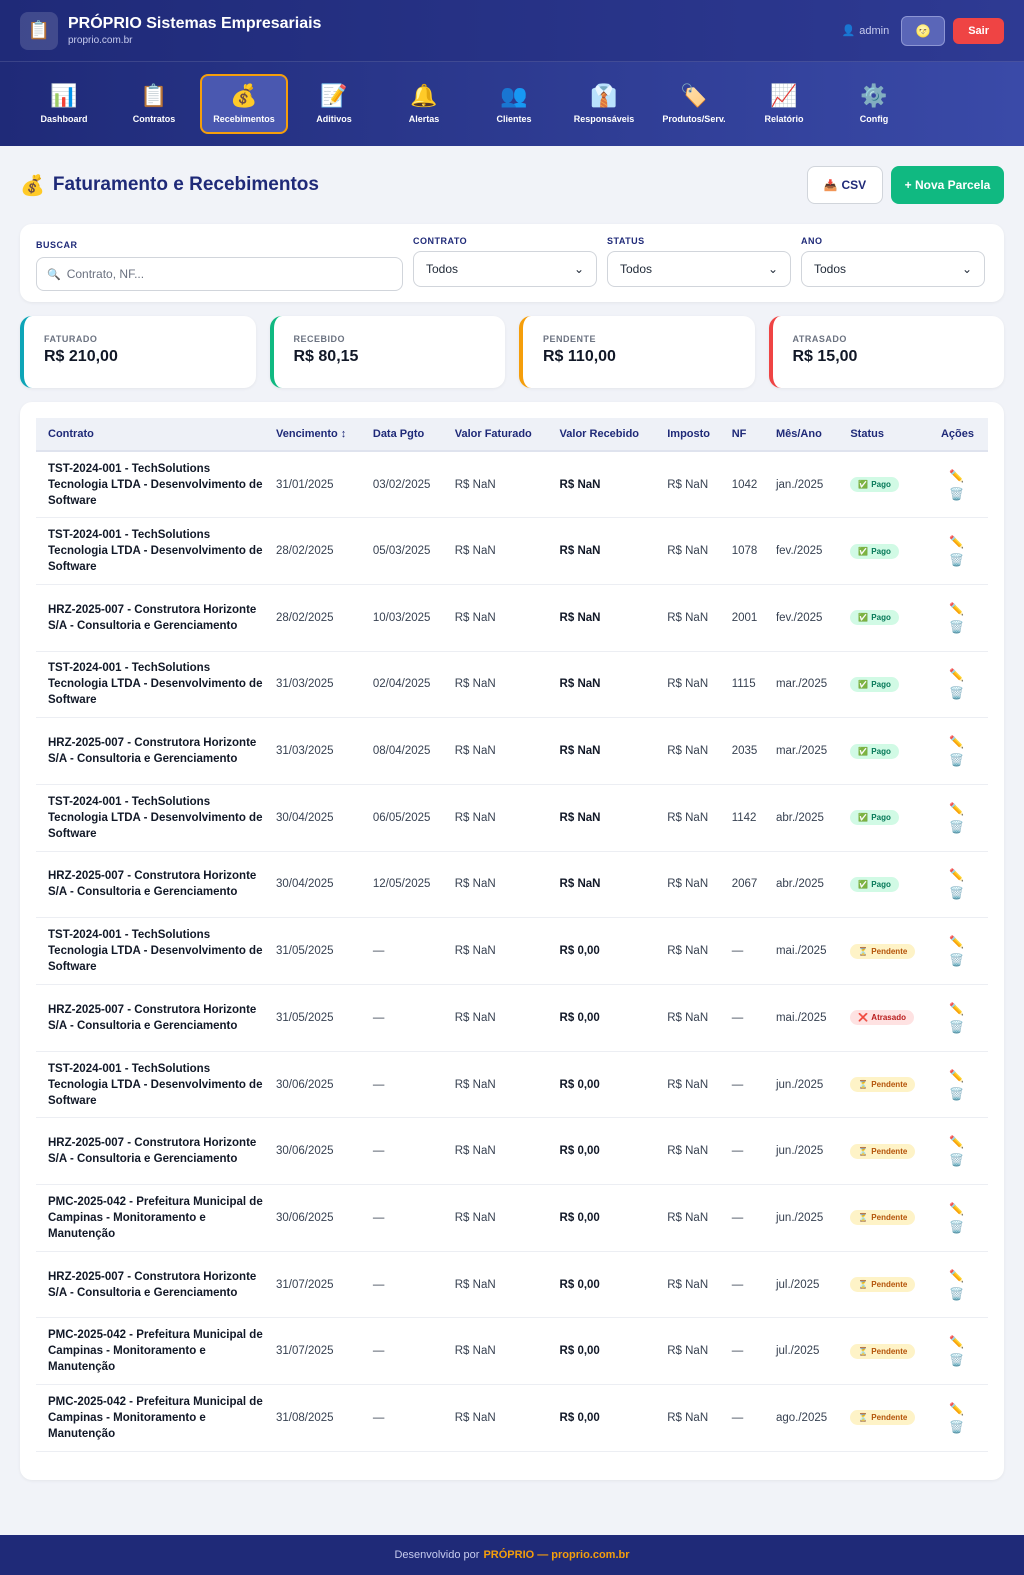 The width and height of the screenshot is (1024, 1575). I want to click on status-badge: ✅ Pago, so click(874, 551).